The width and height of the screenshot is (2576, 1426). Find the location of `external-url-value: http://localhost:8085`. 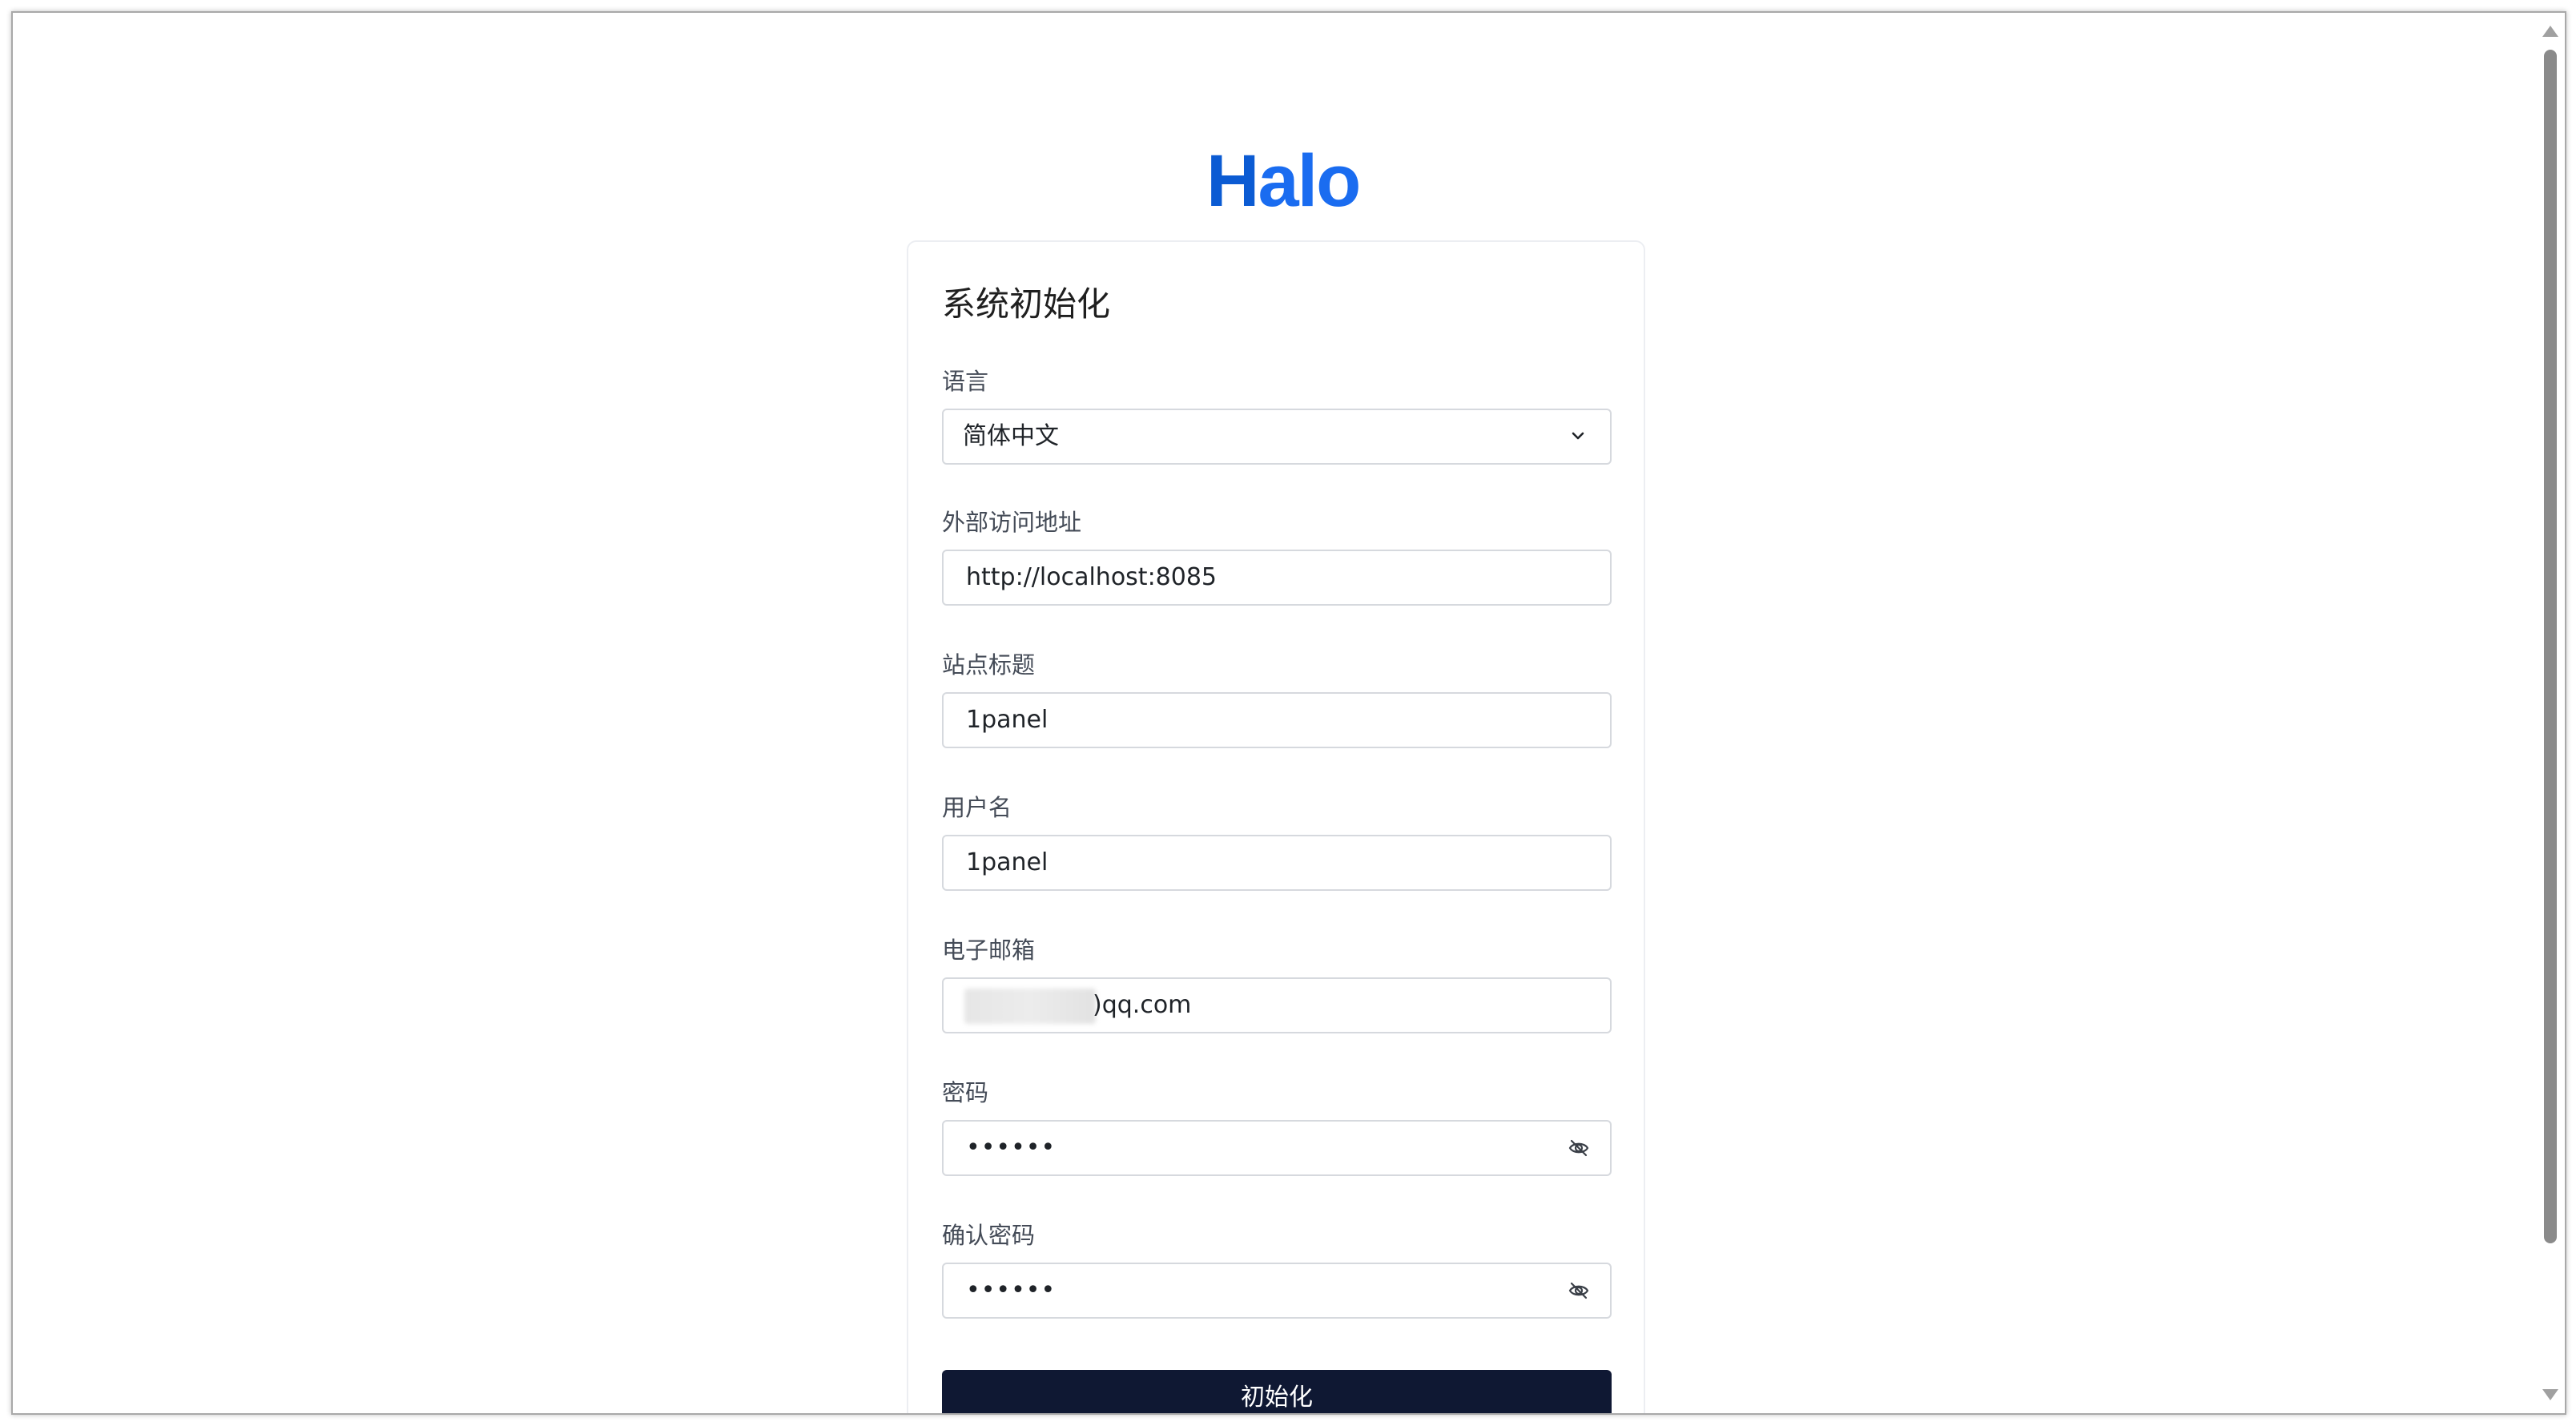

external-url-value: http://localhost:8085 is located at coordinates (1092, 577).